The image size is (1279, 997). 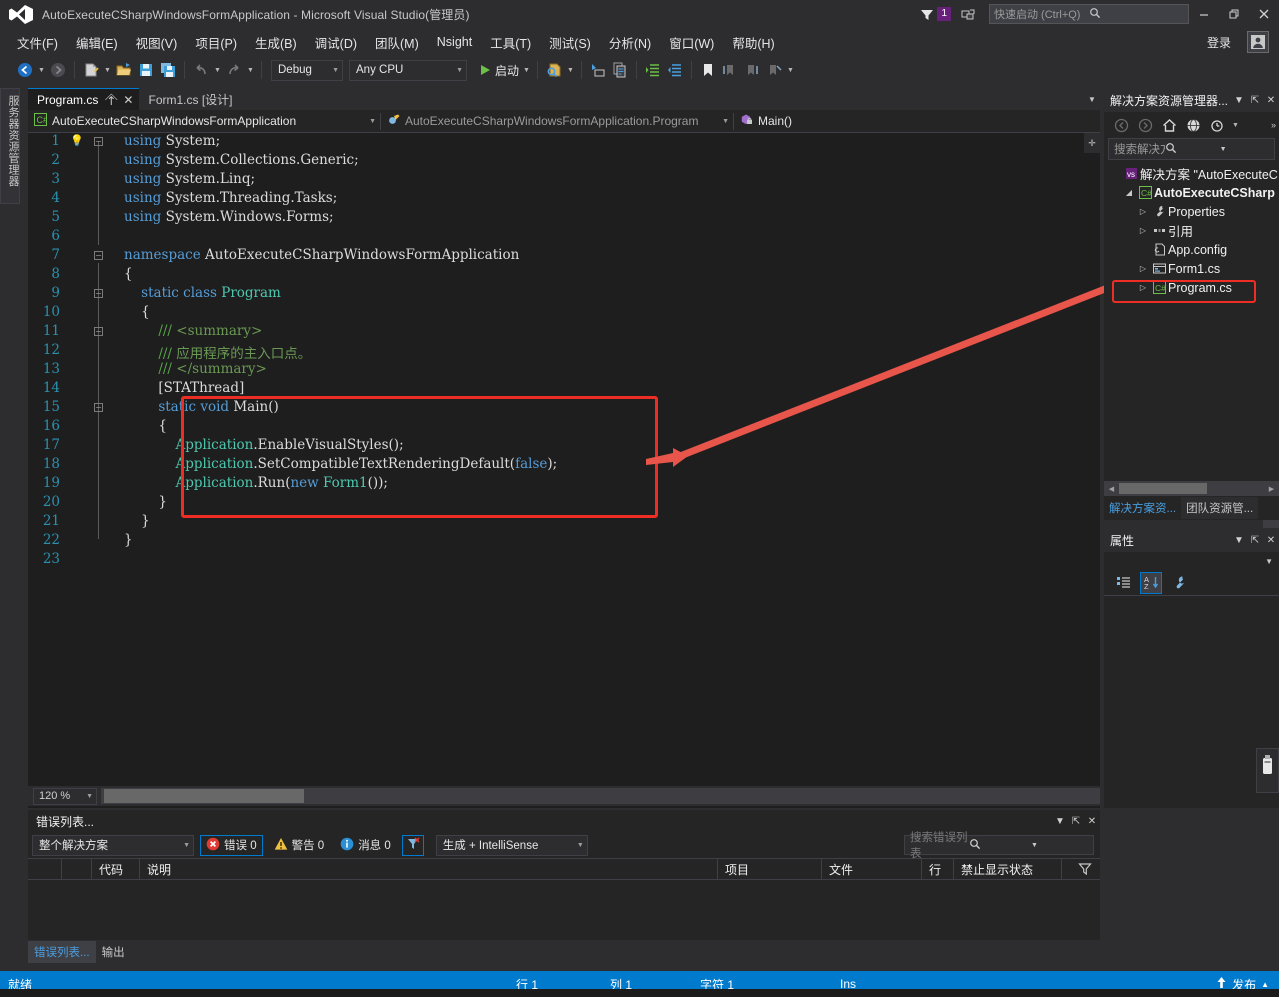 What do you see at coordinates (1179, 583) in the screenshot?
I see `properties-wrench-icon` at bounding box center [1179, 583].